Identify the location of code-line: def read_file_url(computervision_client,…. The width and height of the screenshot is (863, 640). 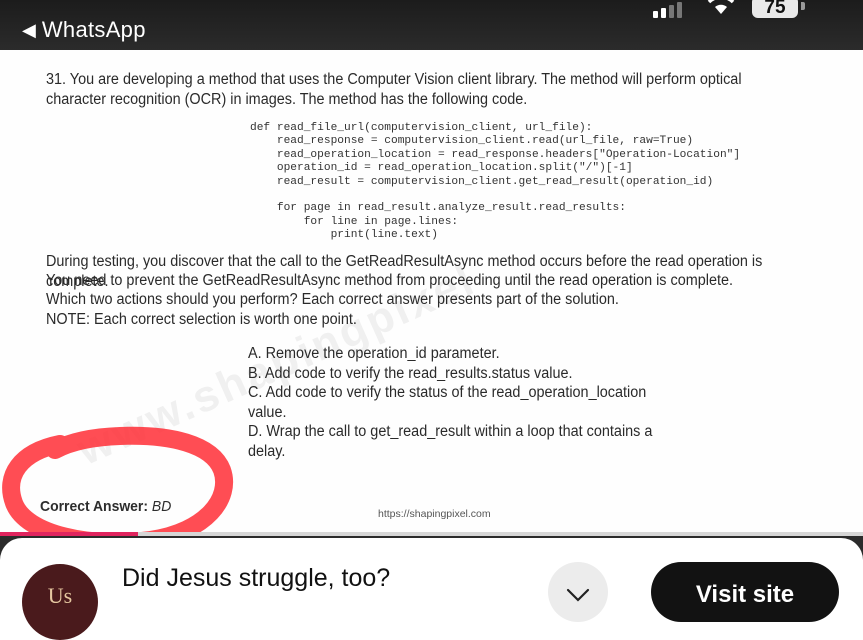
(421, 128).